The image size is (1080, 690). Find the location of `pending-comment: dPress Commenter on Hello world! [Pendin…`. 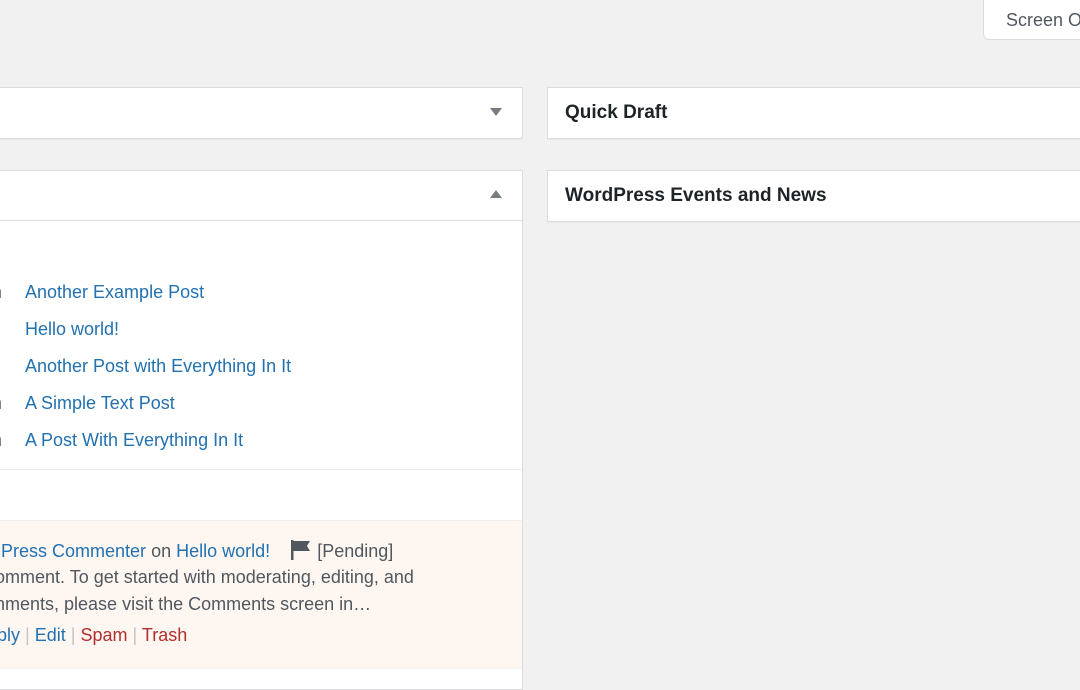

pending-comment: dPress Commenter on Hello world! [Pendin… is located at coordinates (261, 594).